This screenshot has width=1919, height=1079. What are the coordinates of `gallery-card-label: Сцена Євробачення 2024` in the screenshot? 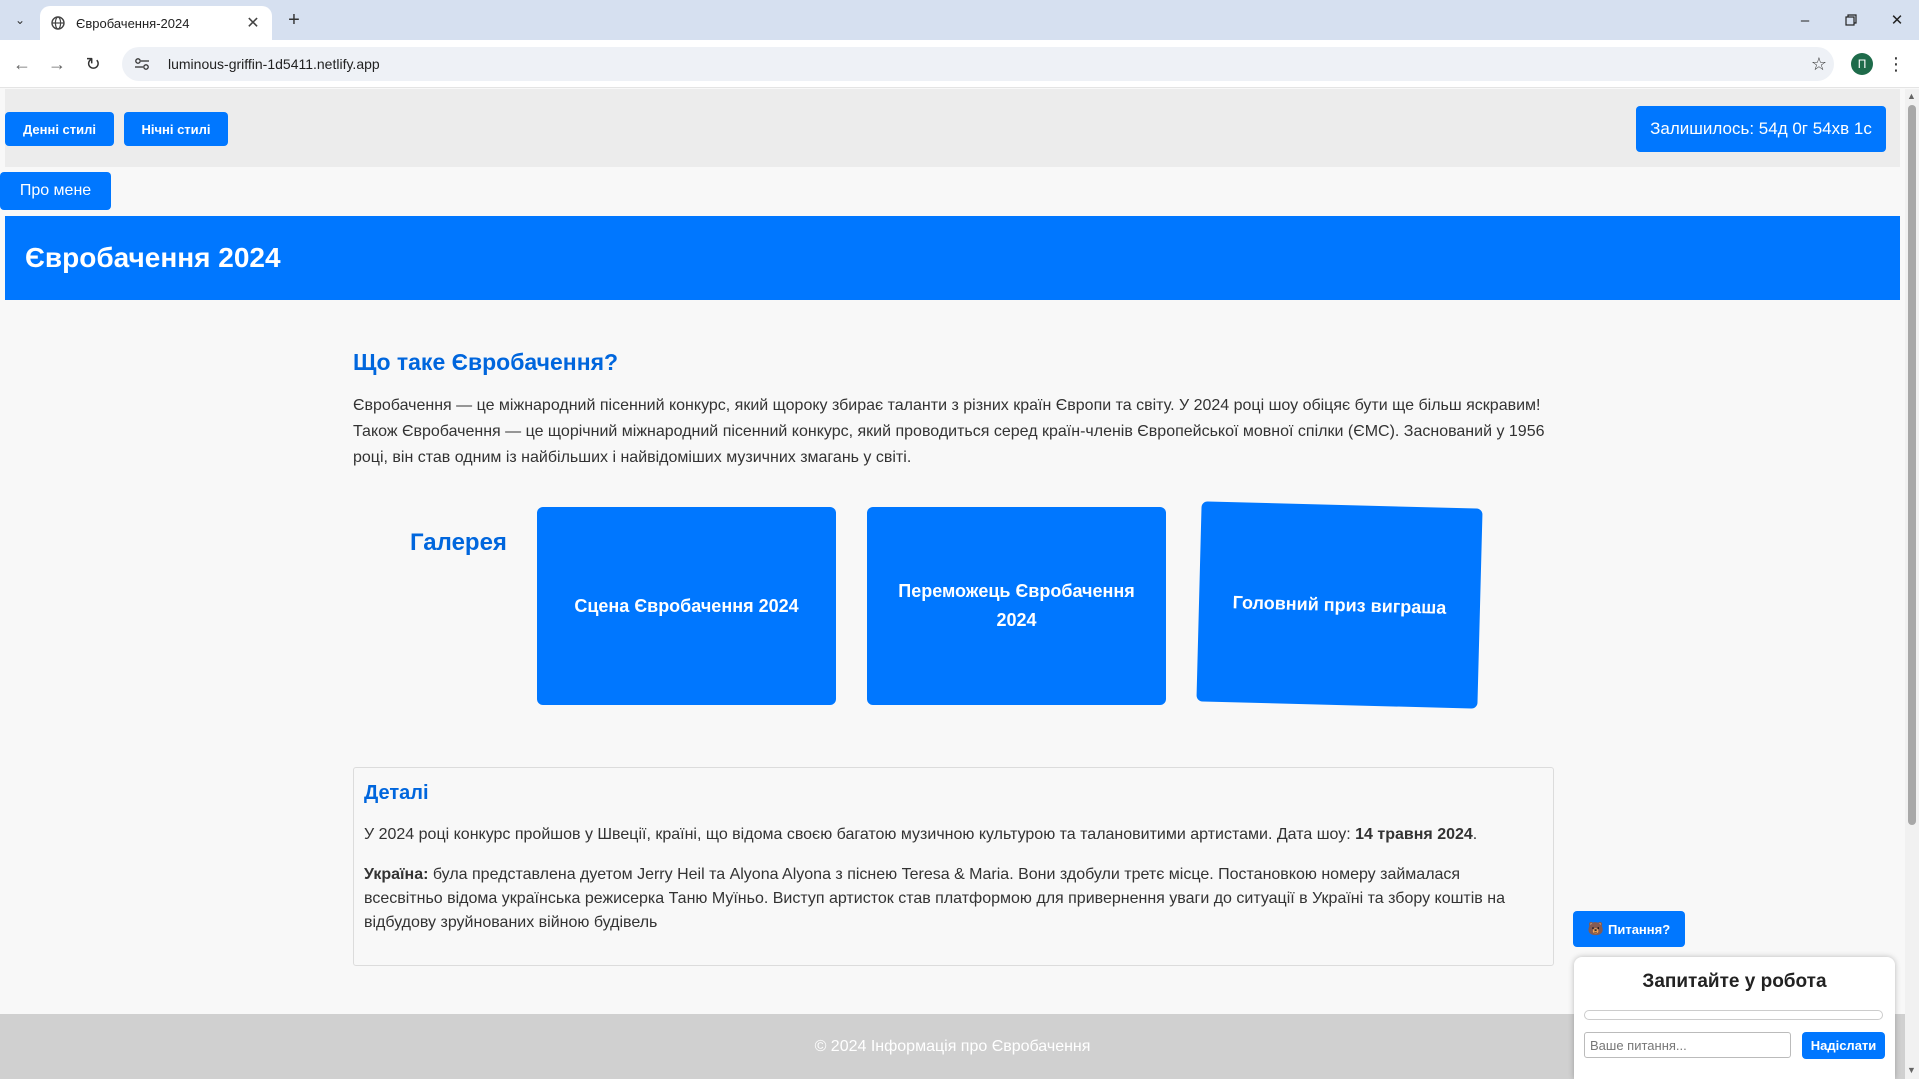 It's located at (686, 605).